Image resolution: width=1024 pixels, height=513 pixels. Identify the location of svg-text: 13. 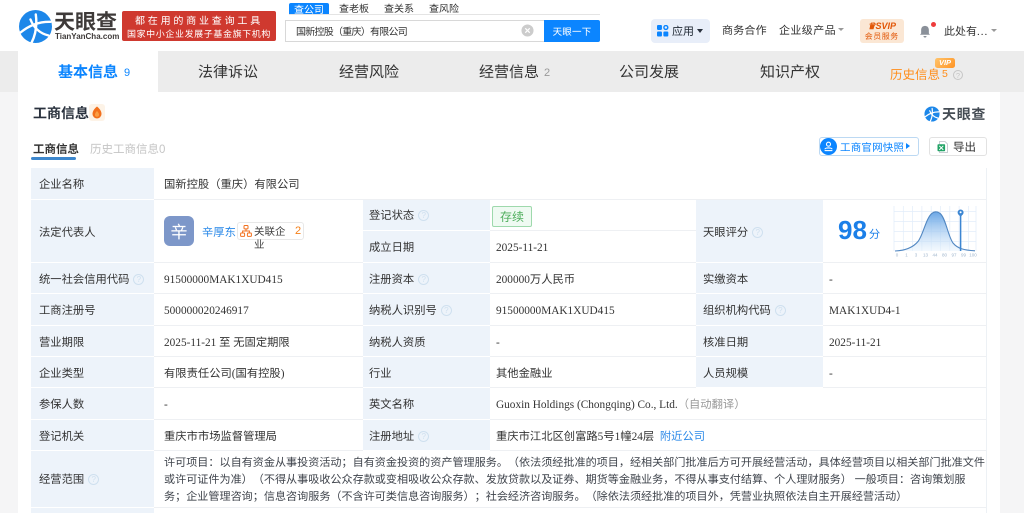
(926, 255).